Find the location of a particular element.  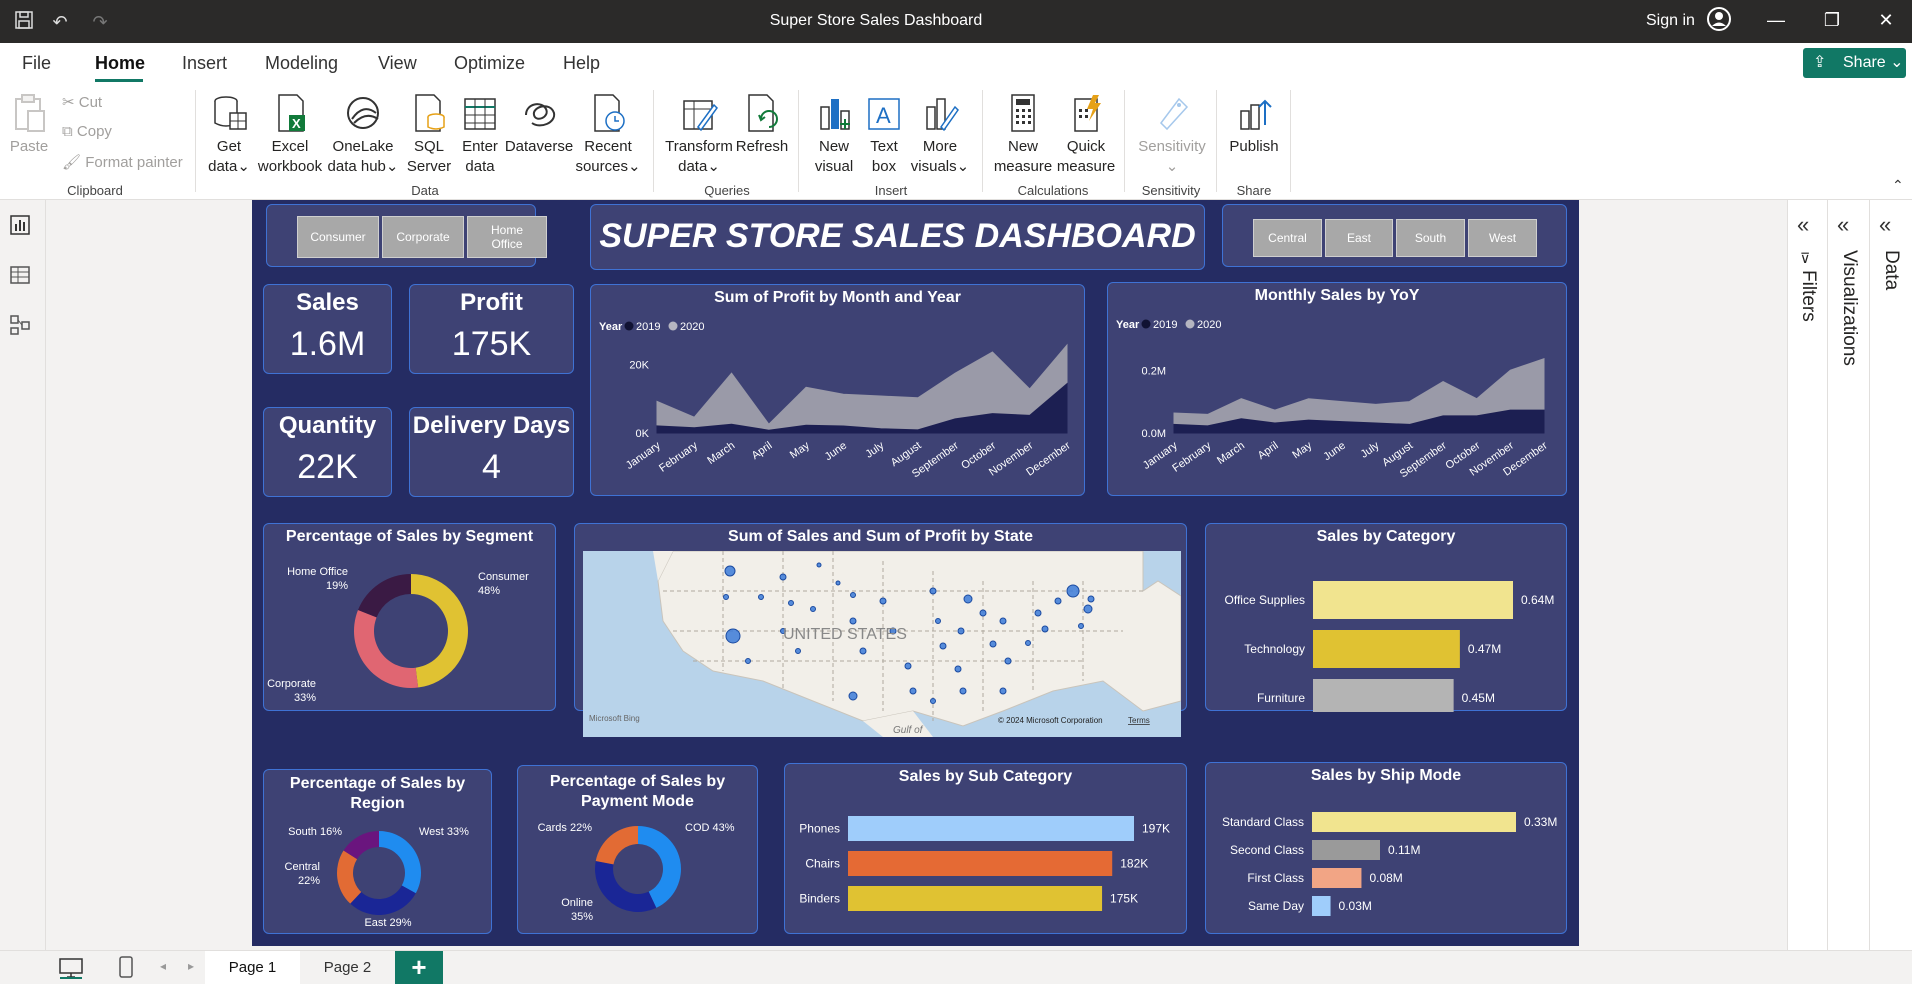

brush-icon: 🖌 is located at coordinates (74, 162).